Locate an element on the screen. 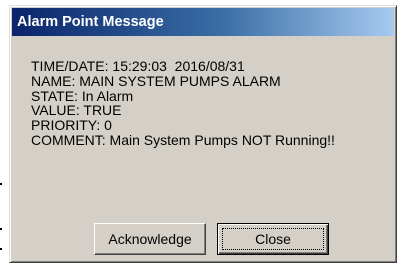 This screenshot has height=269, width=404. state-line: STATE: In Alarm is located at coordinates (82, 95).